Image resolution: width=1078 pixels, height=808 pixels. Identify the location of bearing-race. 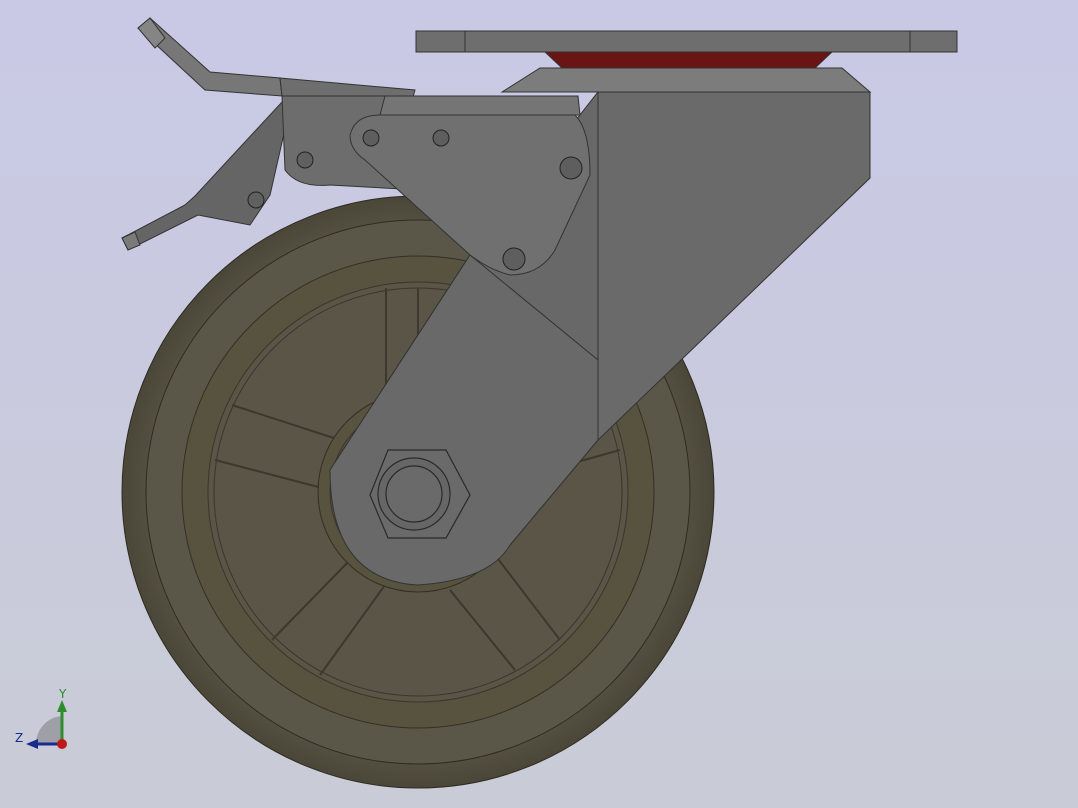
(686, 80).